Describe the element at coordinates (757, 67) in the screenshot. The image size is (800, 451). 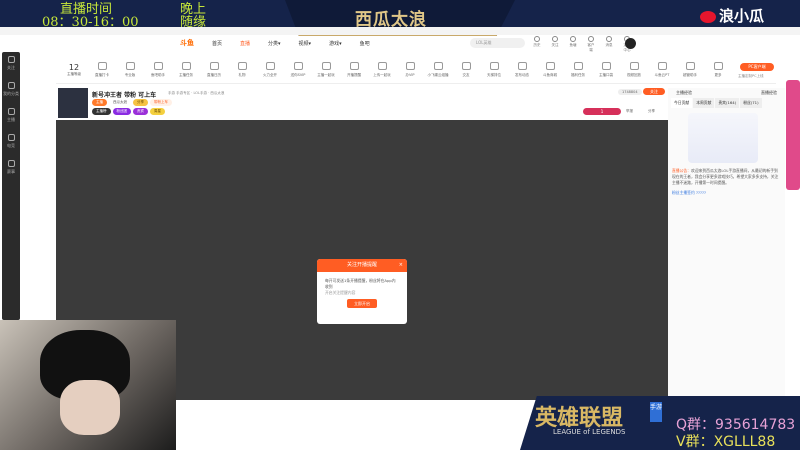
I see `pc-client-button: PC客户端` at that location.